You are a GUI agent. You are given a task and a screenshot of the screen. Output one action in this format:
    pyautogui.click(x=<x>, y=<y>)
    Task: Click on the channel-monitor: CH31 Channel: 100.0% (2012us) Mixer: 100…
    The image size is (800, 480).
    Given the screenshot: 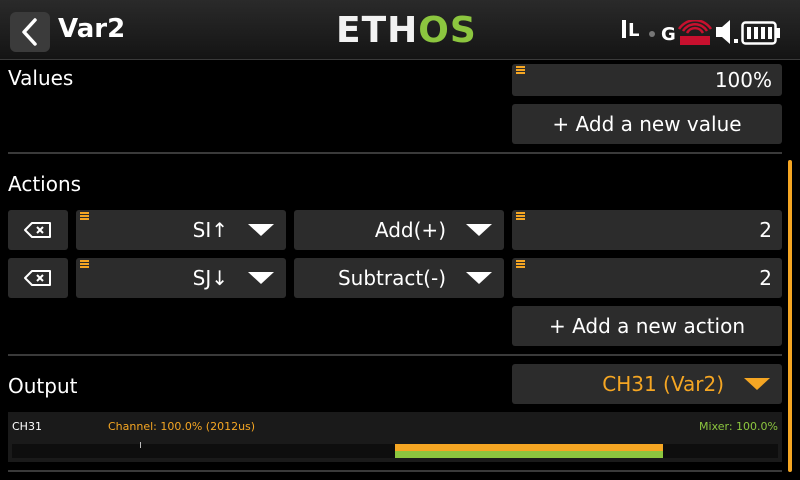 What is the action you would take?
    pyautogui.click(x=395, y=437)
    